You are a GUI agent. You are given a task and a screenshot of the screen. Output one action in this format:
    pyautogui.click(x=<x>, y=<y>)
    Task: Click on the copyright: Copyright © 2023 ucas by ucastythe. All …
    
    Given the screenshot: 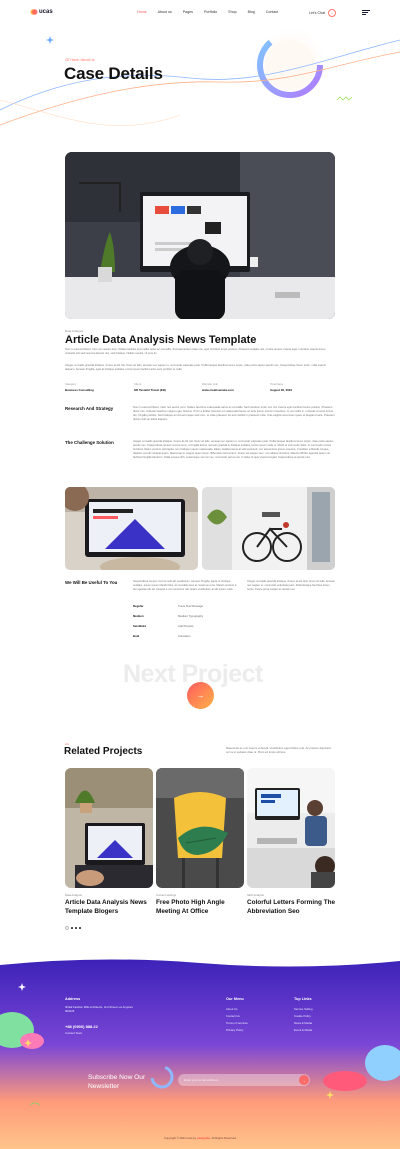 What is the action you would take?
    pyautogui.click(x=200, y=1138)
    